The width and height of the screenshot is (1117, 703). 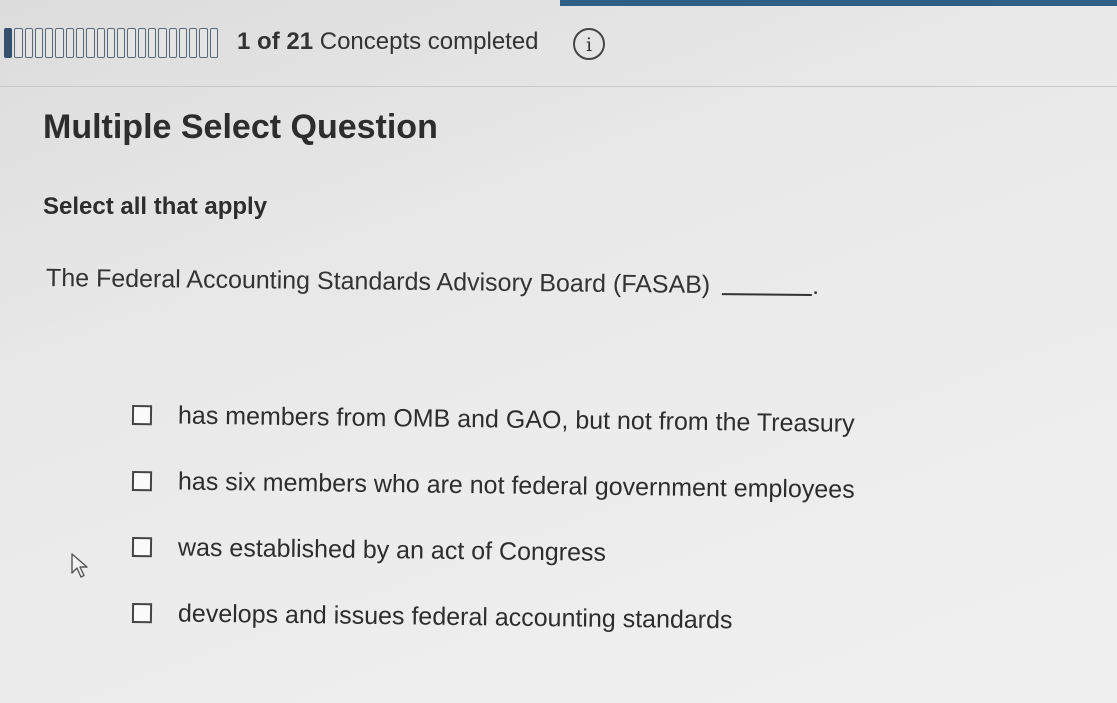 I want to click on progress-text: 1 of 21 Concepts completed, so click(x=388, y=42).